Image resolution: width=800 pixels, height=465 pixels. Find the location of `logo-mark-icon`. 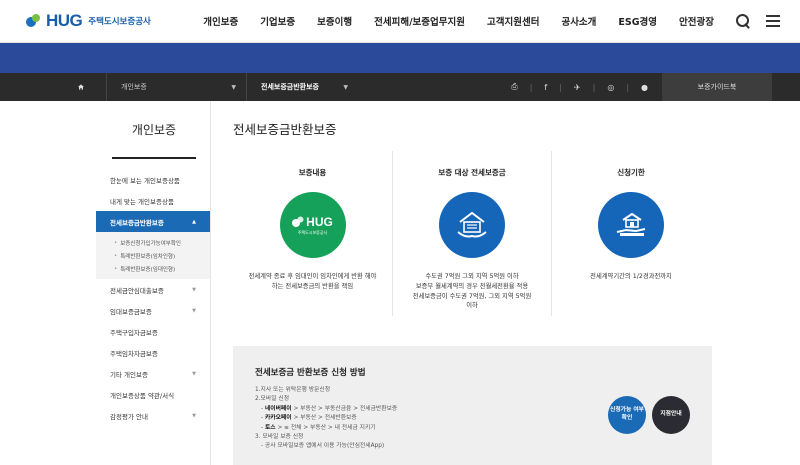

logo-mark-icon is located at coordinates (34, 21).